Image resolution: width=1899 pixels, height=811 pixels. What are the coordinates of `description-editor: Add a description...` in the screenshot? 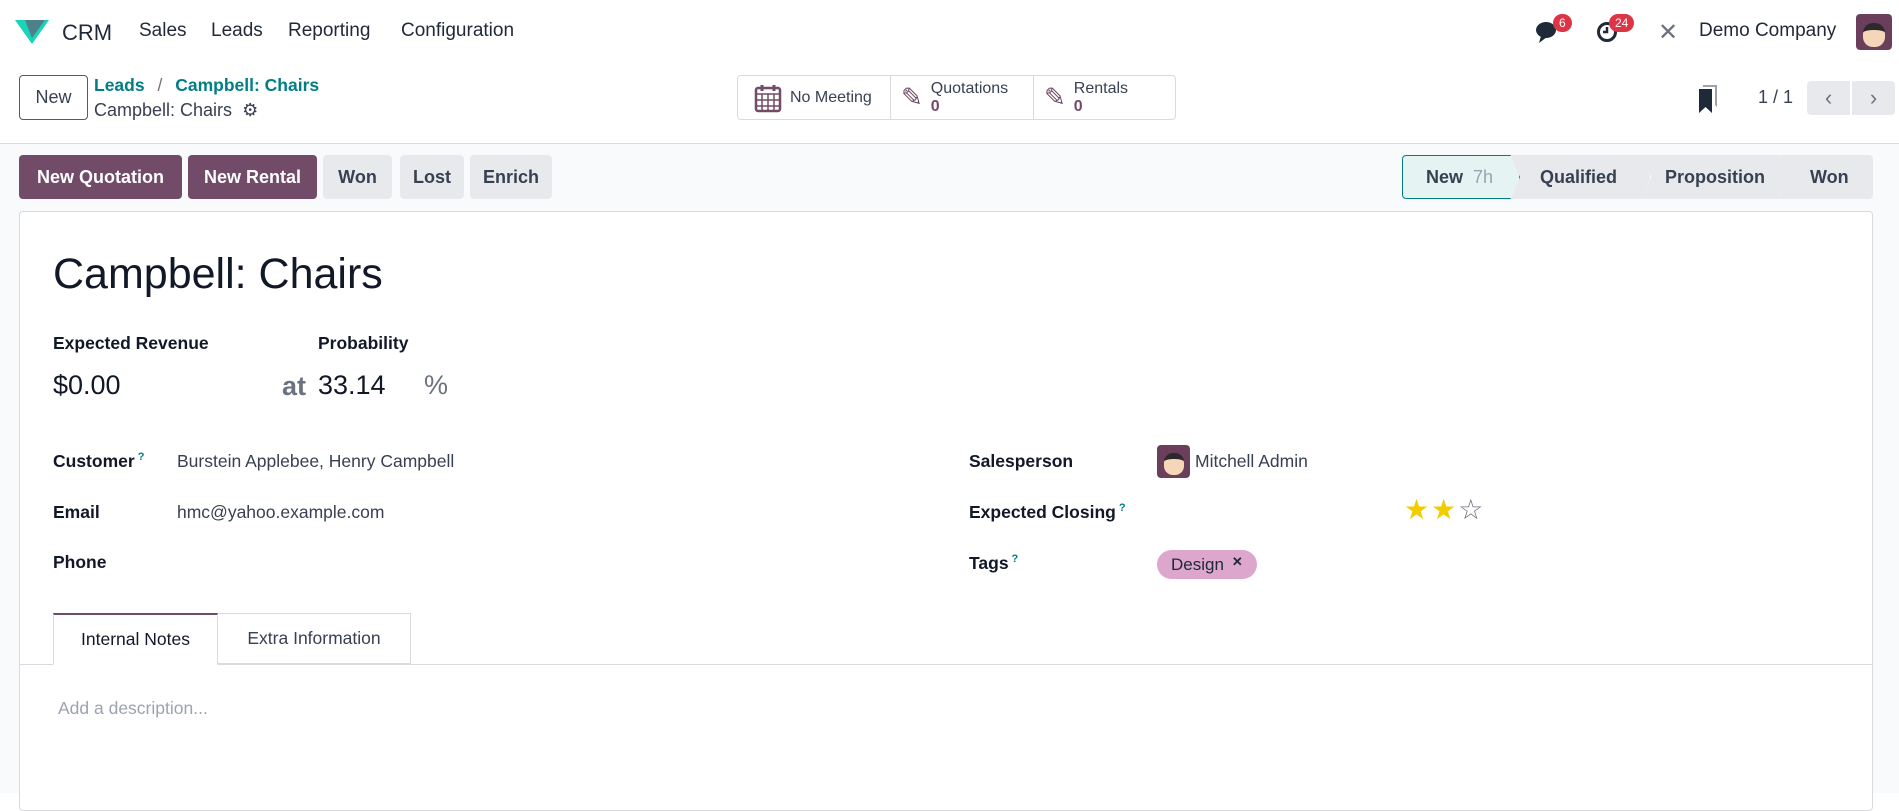 It's located at (958, 728).